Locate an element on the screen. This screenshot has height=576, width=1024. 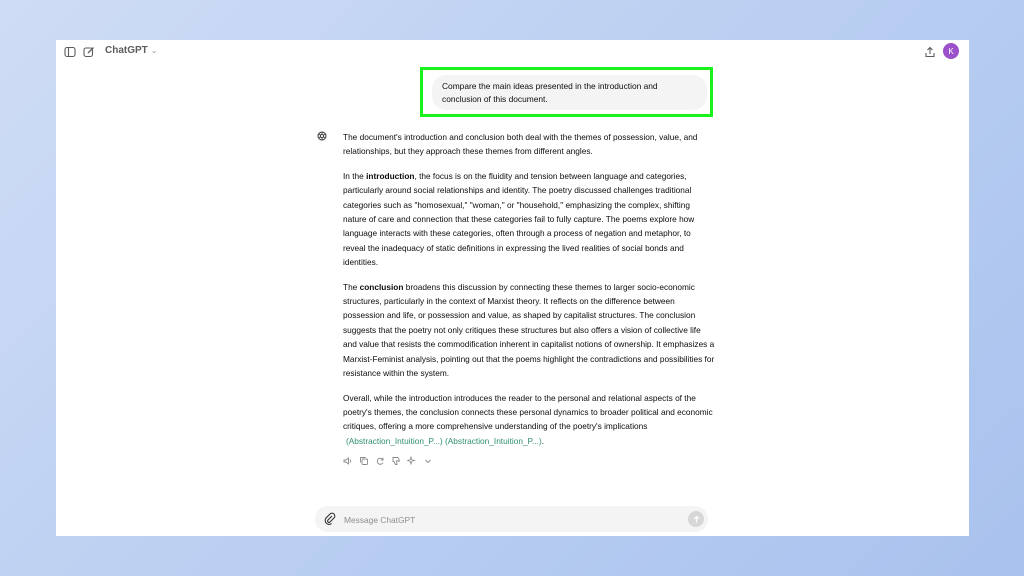
chevron-down-icon: ⌄ is located at coordinates (154, 50).